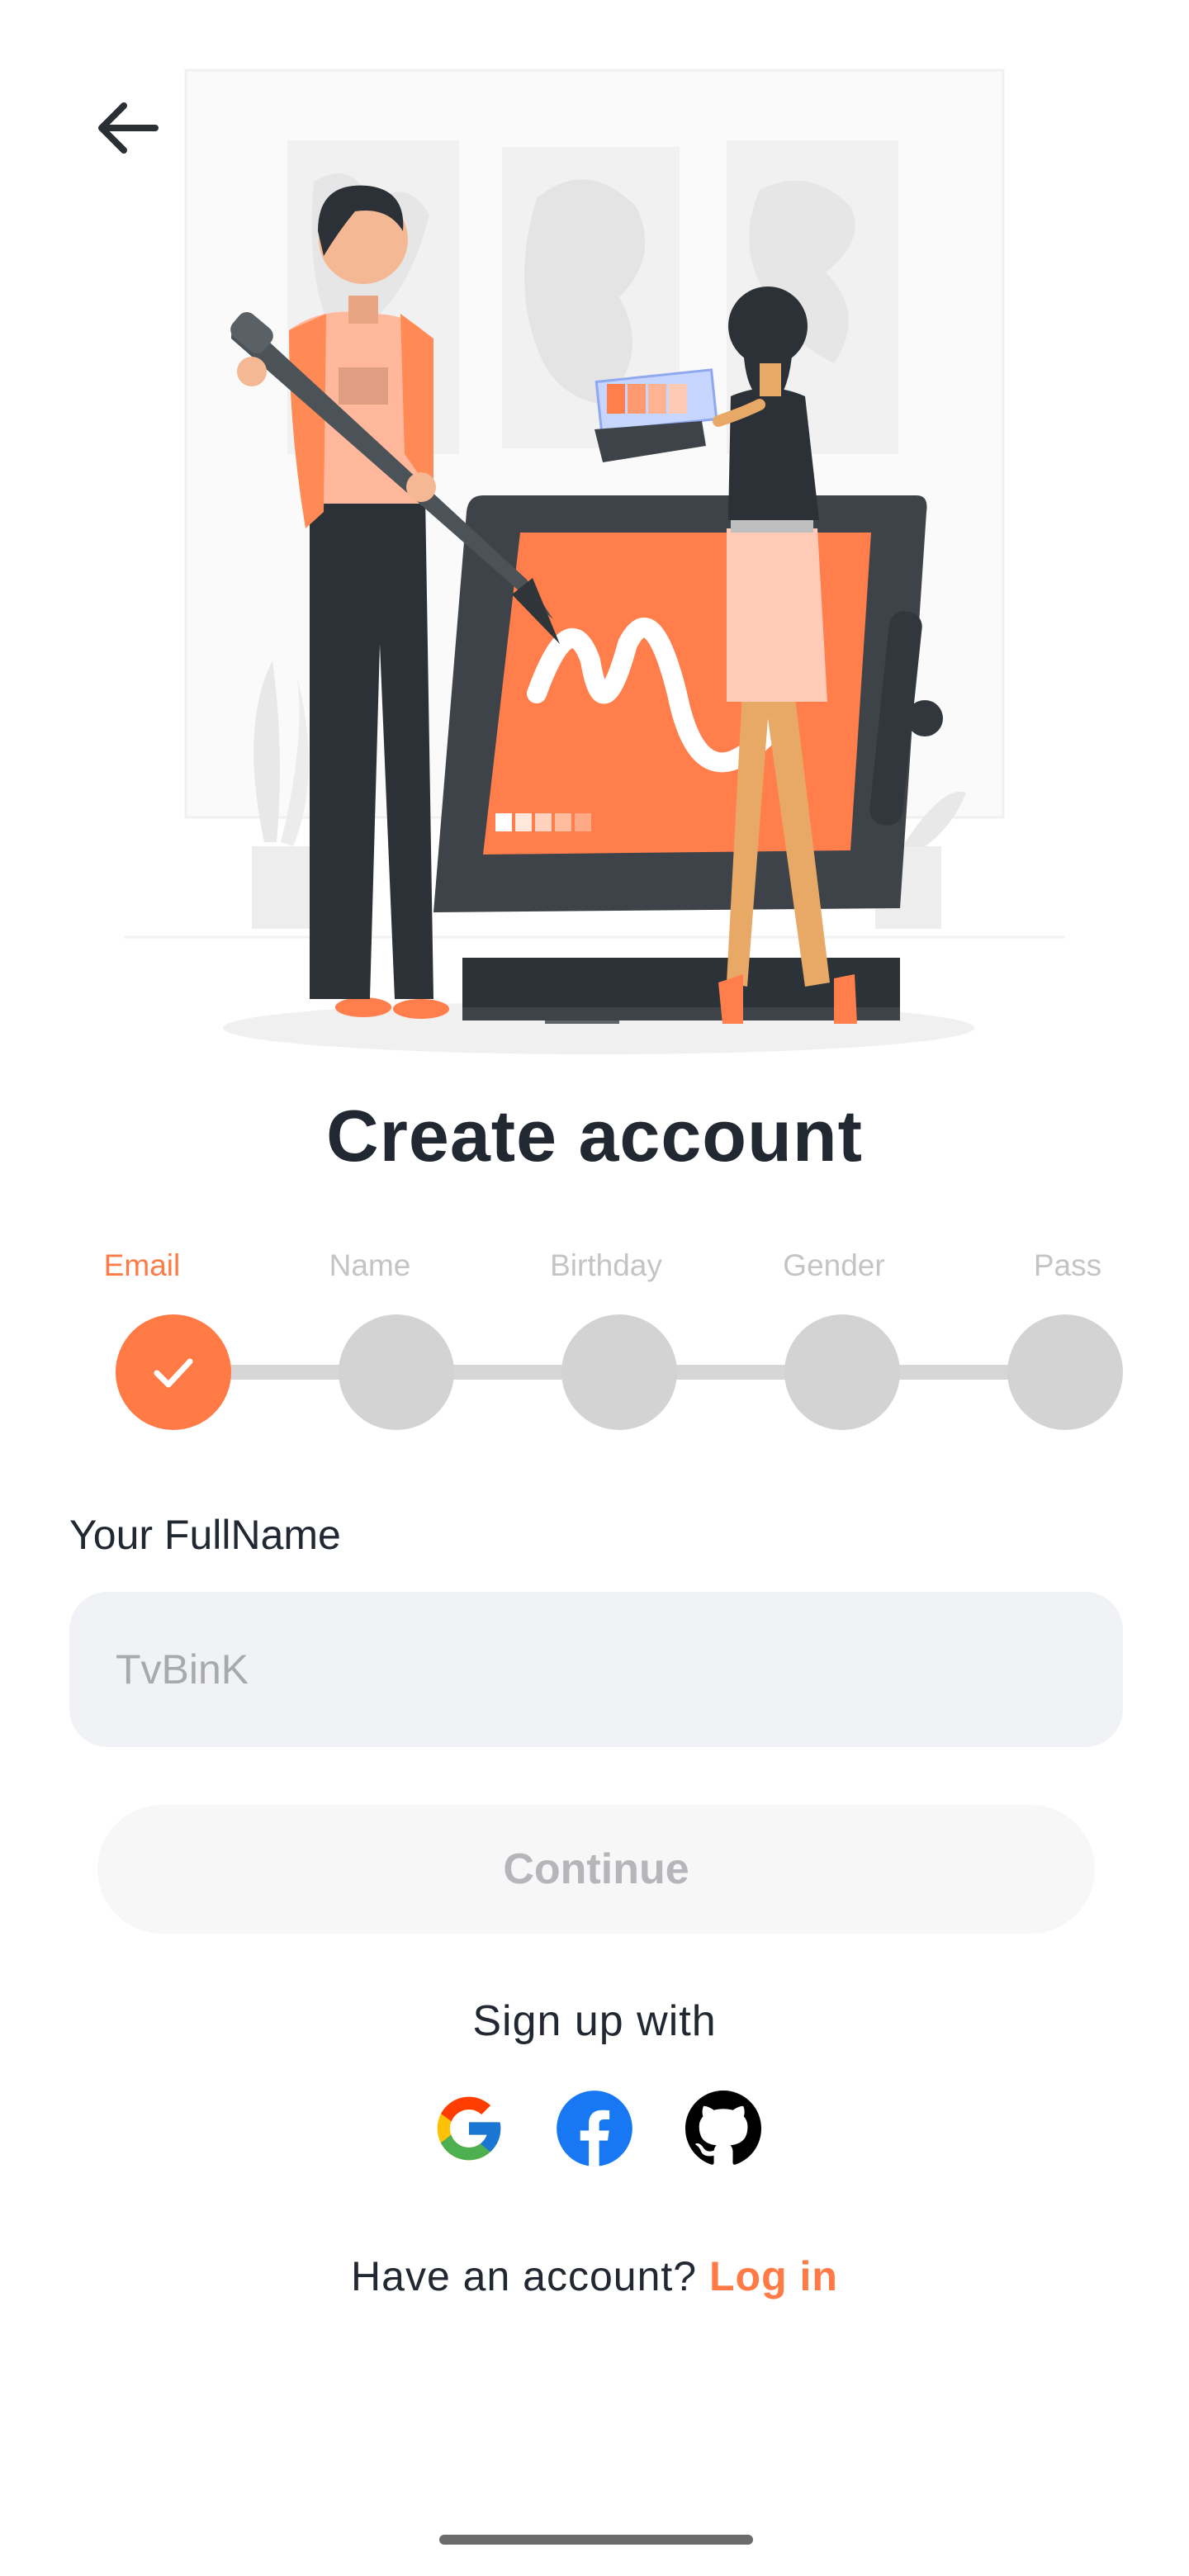 The width and height of the screenshot is (1189, 2576). What do you see at coordinates (594, 1136) in the screenshot?
I see `page-title: Create account` at bounding box center [594, 1136].